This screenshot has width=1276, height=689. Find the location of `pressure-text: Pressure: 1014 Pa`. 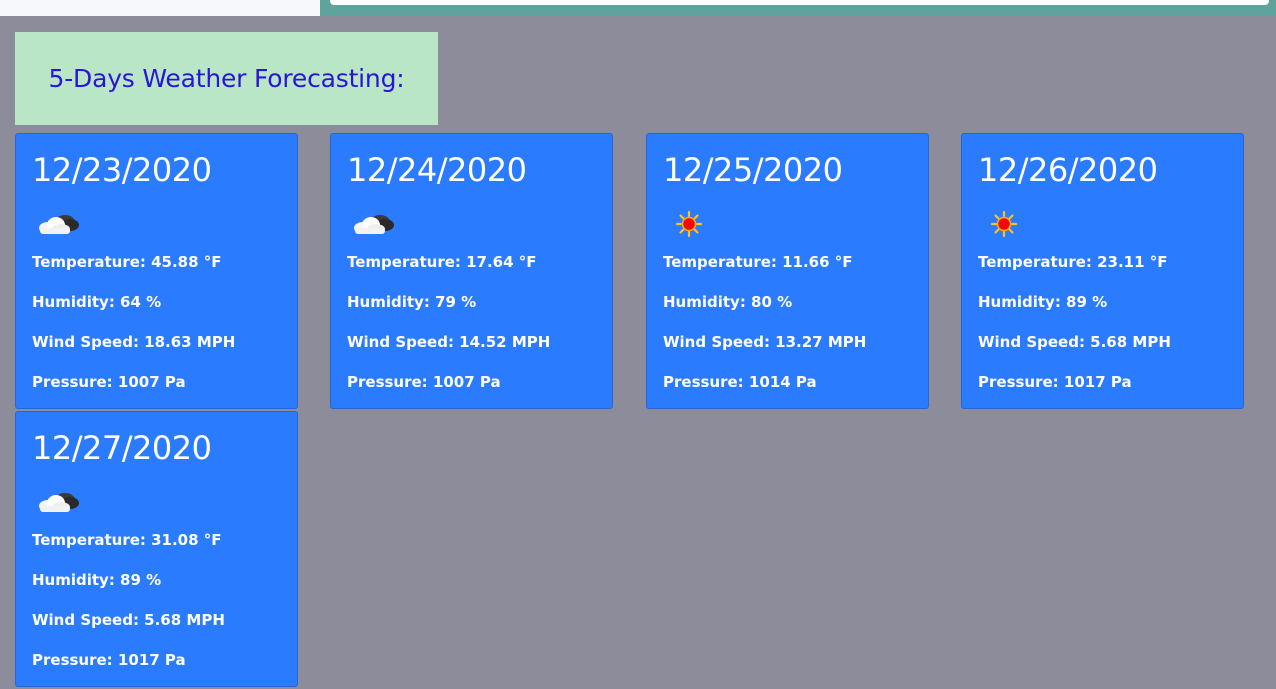

pressure-text: Pressure: 1014 Pa is located at coordinates (740, 382).